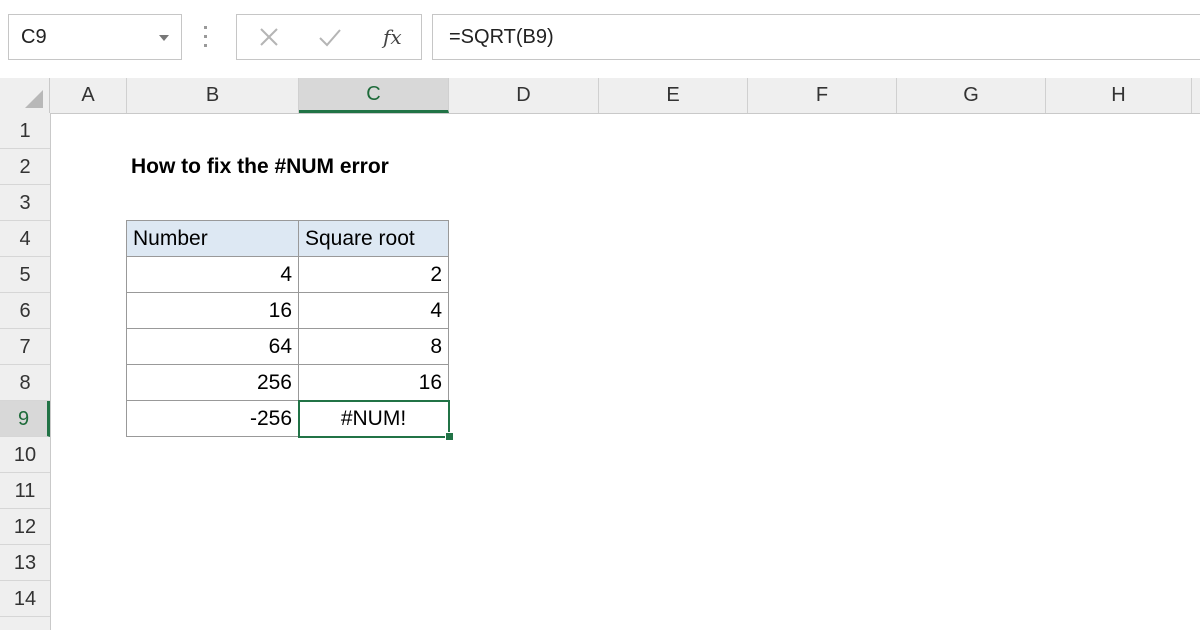 The image size is (1200, 630). Describe the element at coordinates (374, 419) in the screenshot. I see `active-cell-selection` at that location.